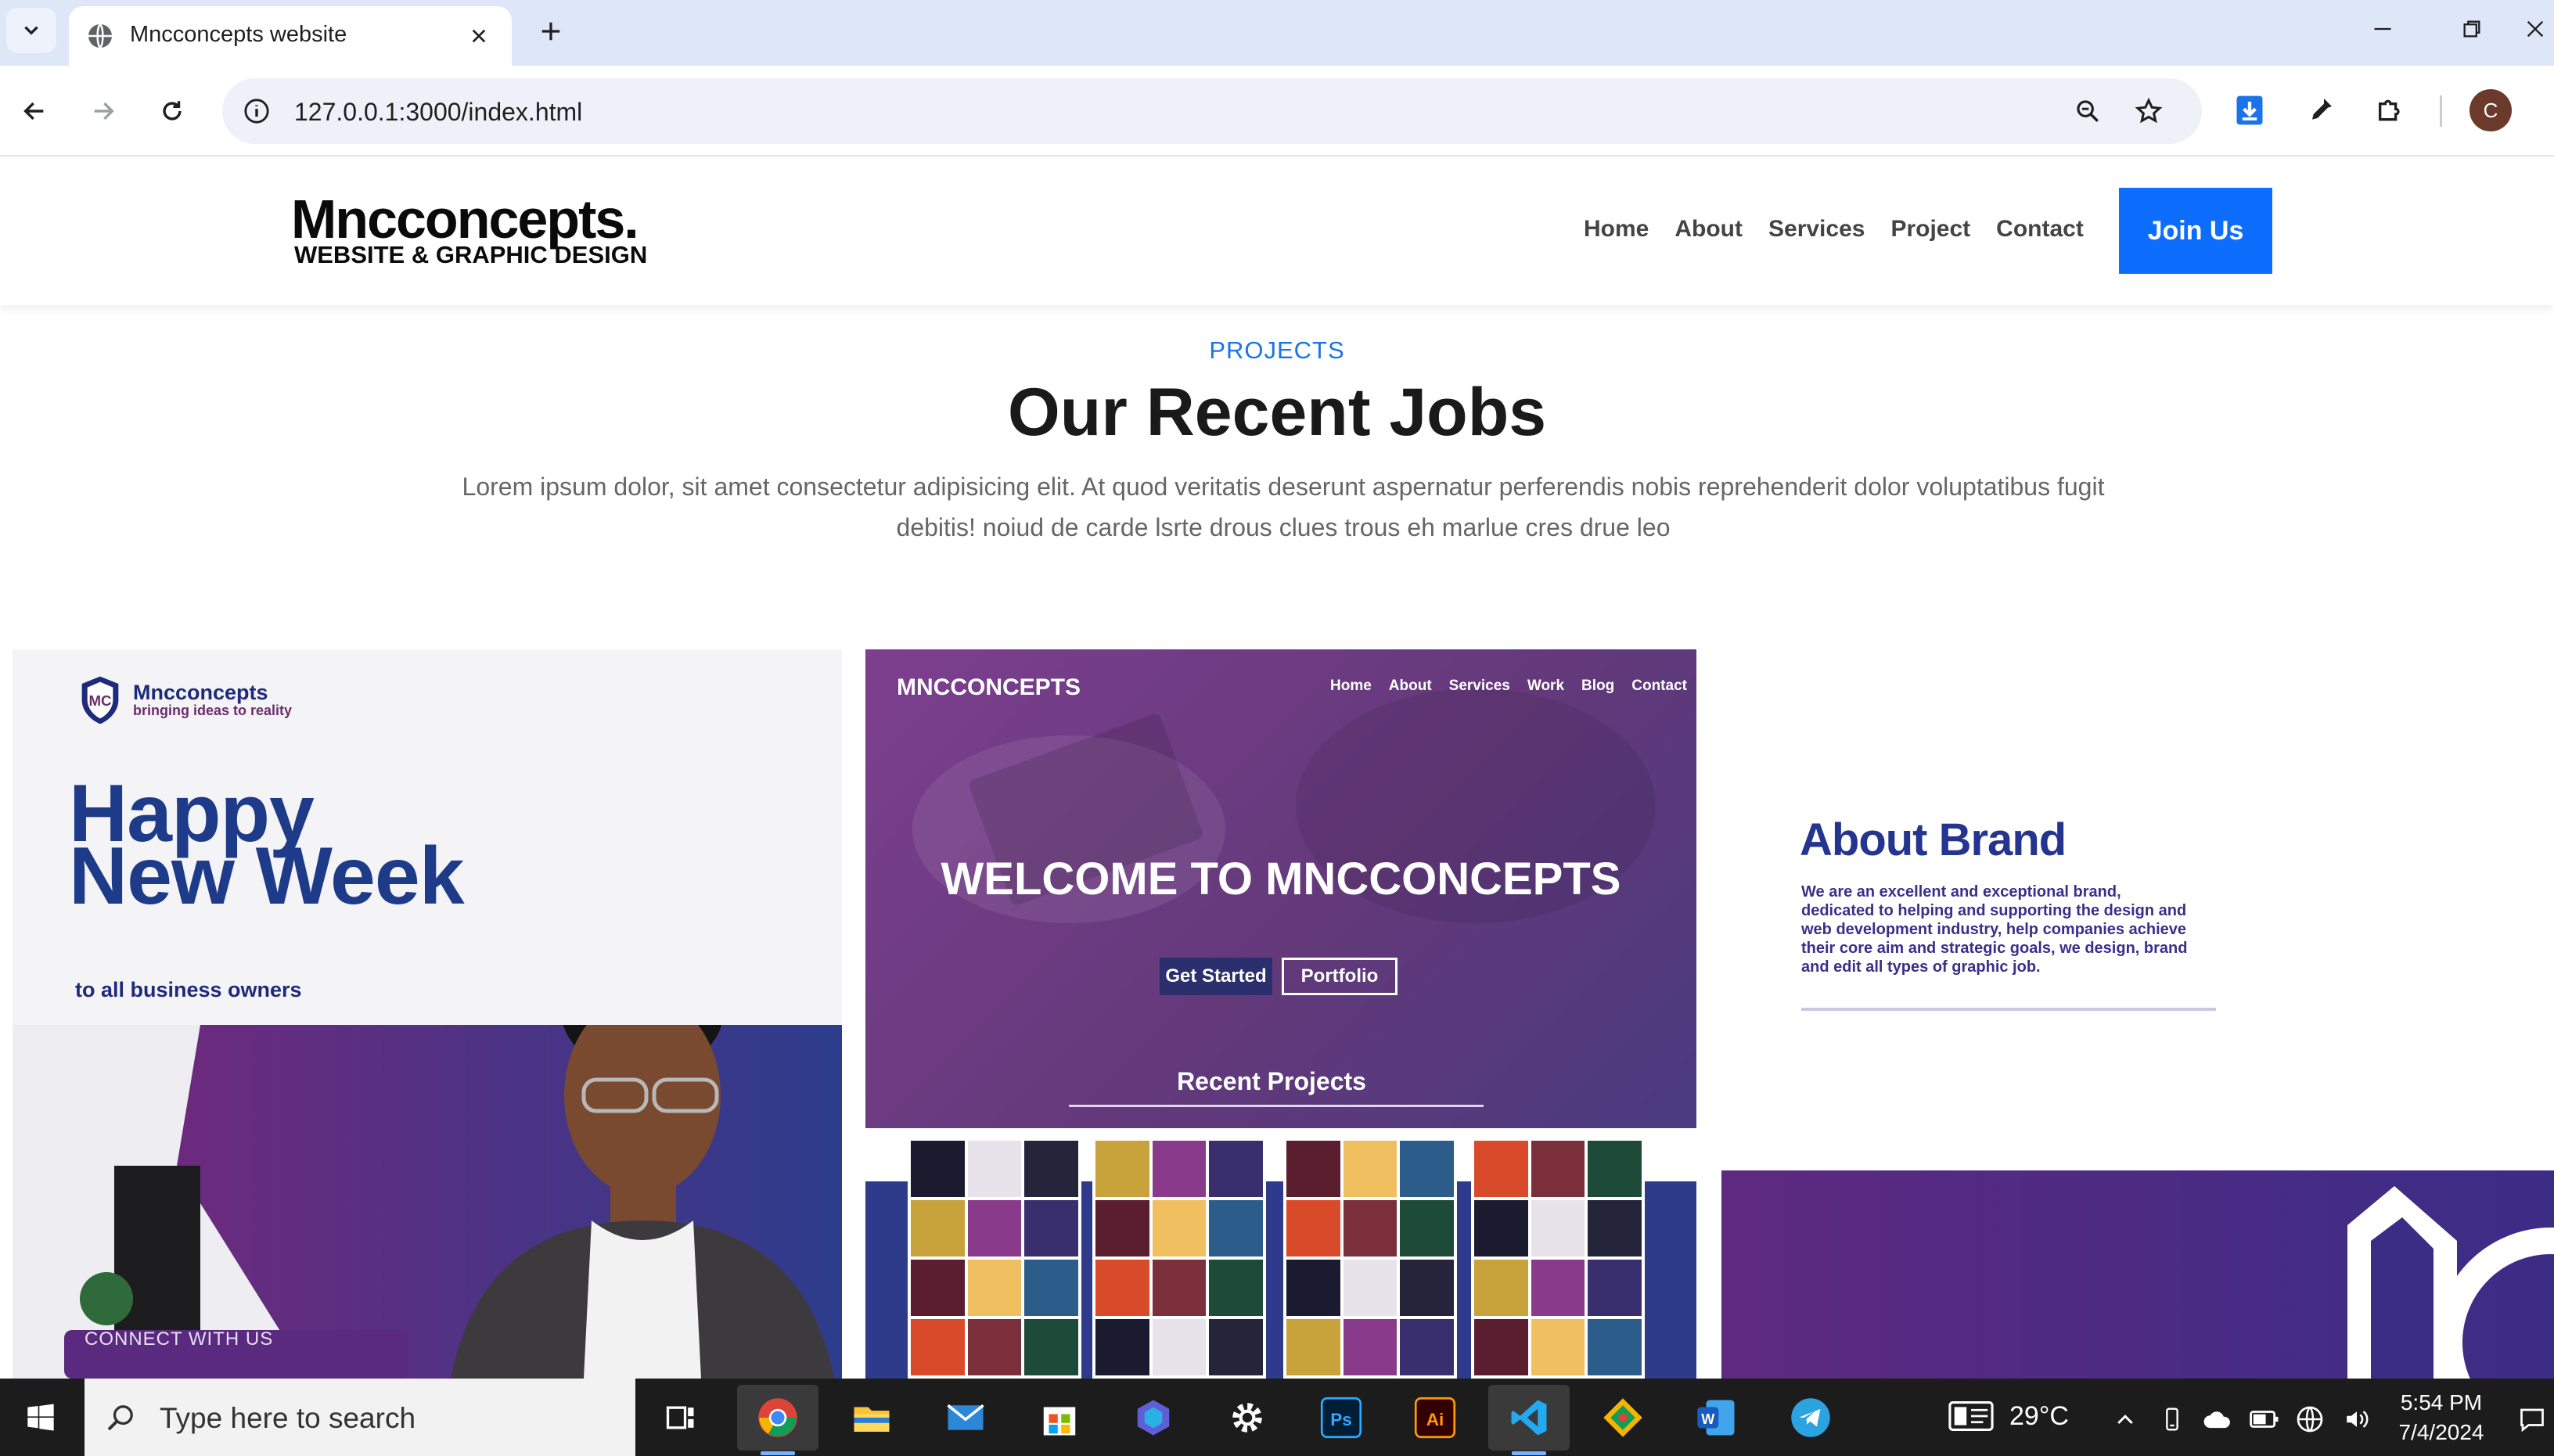  What do you see at coordinates (1598, 686) in the screenshot?
I see `mockup-menu-item: Blog` at bounding box center [1598, 686].